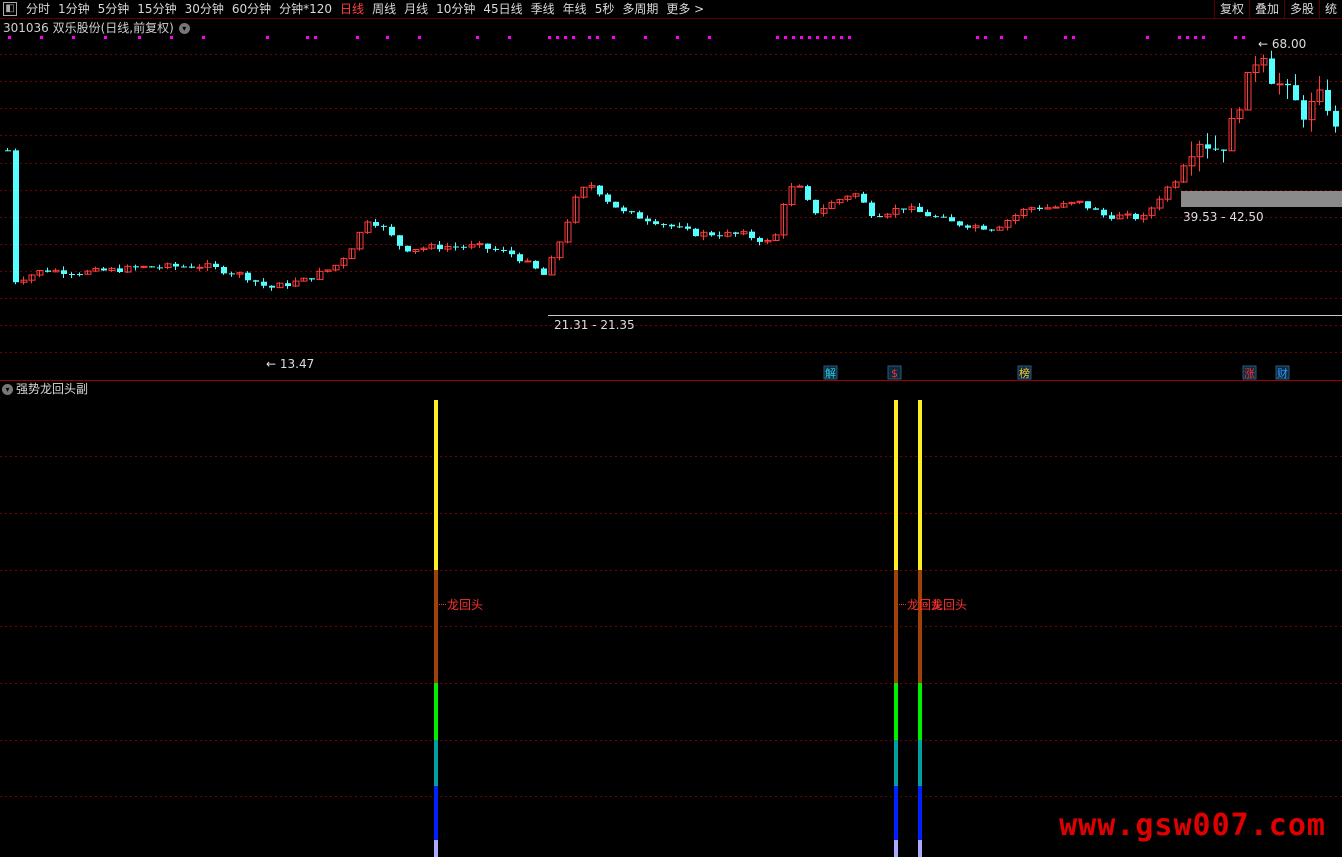 Image resolution: width=1342 pixels, height=857 pixels. What do you see at coordinates (1282, 44) in the screenshot?
I see `high-price-label: ← 68.00` at bounding box center [1282, 44].